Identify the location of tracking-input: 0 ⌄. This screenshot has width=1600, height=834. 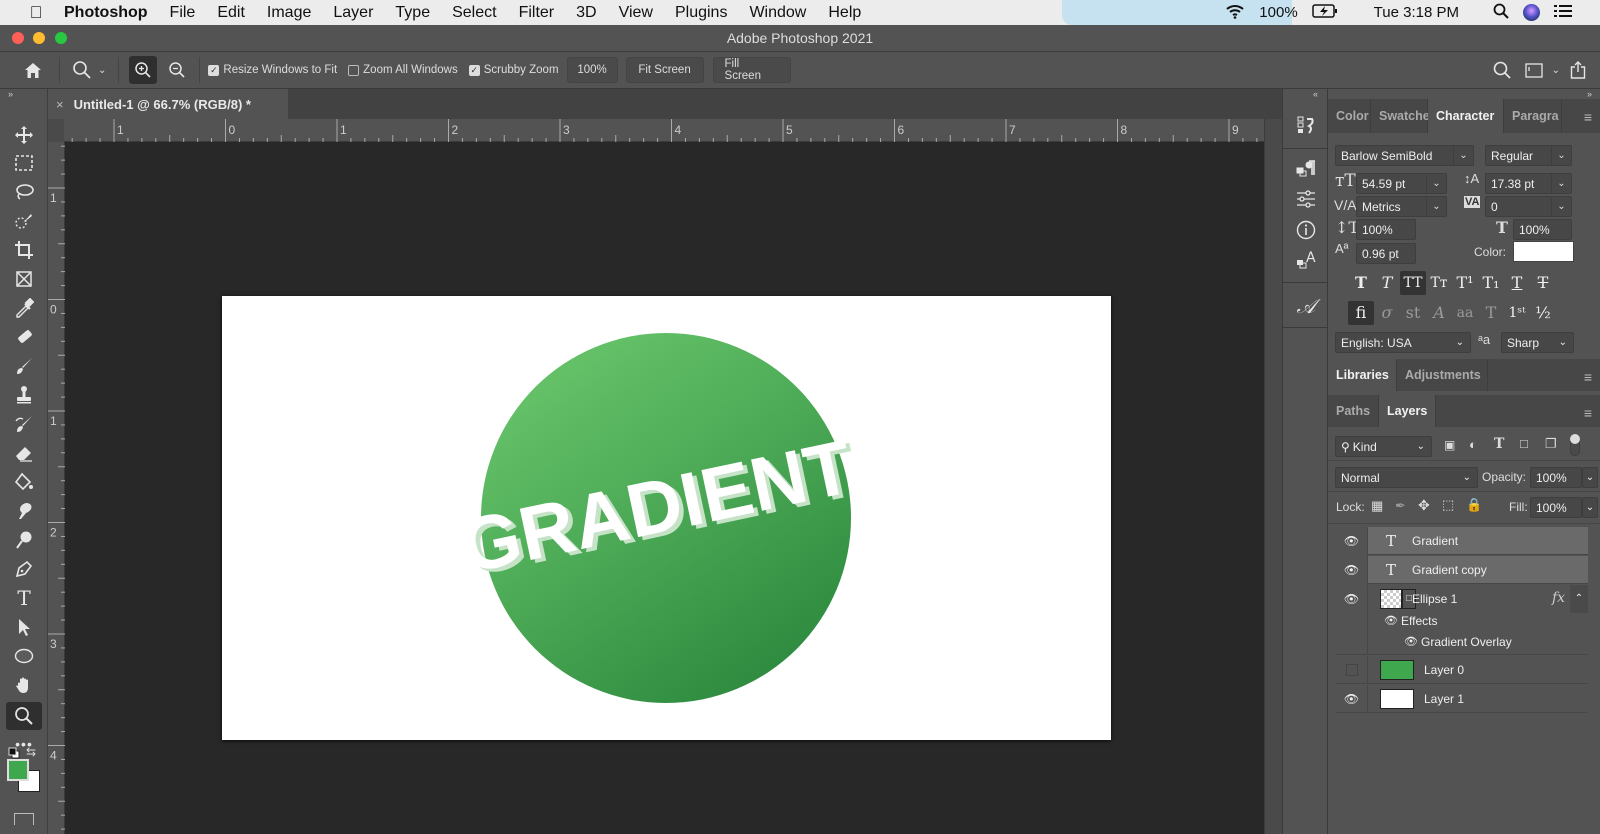
(1528, 206).